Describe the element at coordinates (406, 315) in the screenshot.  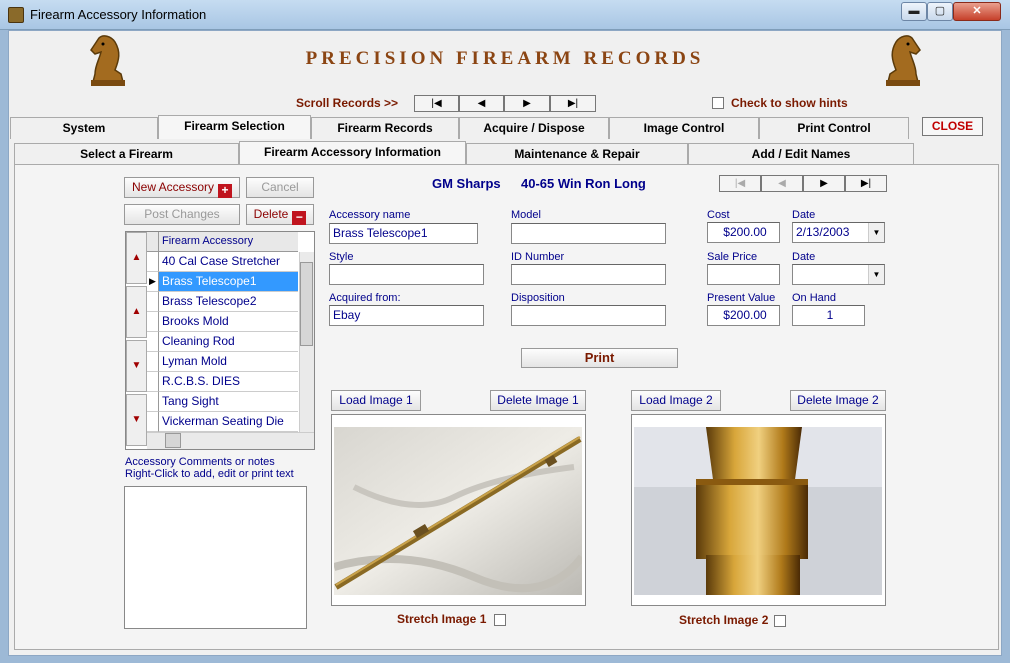
I see `acquired-from-field: Ebay` at that location.